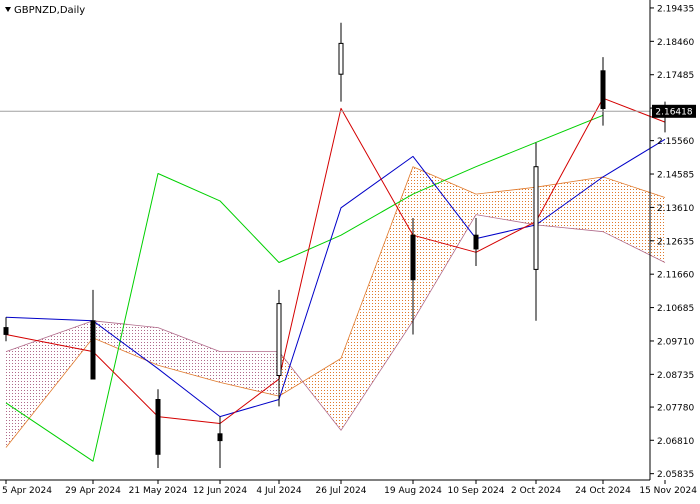 The image size is (700, 504). I want to click on y-tick-label: 2.05835, so click(675, 475).